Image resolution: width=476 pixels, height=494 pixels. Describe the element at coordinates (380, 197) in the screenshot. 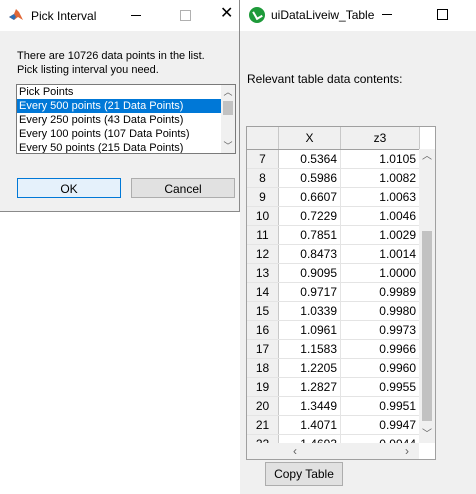

I see `cell-z3: 1.0063` at that location.